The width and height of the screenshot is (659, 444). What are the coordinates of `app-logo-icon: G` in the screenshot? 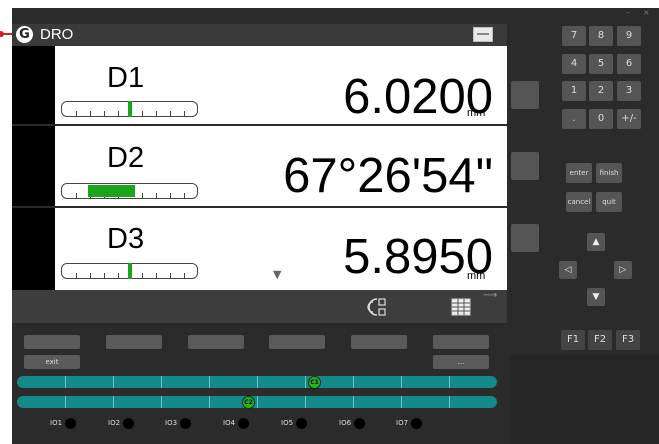 It's located at (24, 34).